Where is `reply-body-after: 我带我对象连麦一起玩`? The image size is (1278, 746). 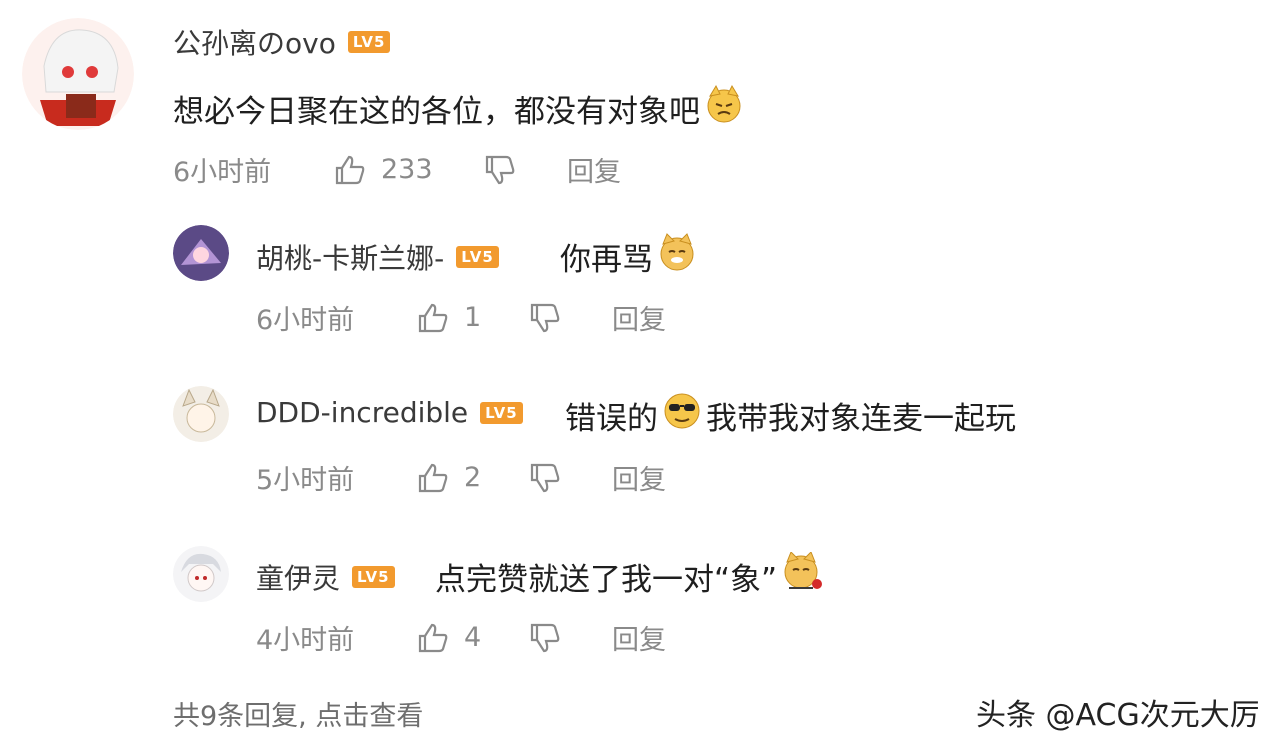 reply-body-after: 我带我对象连麦一起玩 is located at coordinates (861, 418).